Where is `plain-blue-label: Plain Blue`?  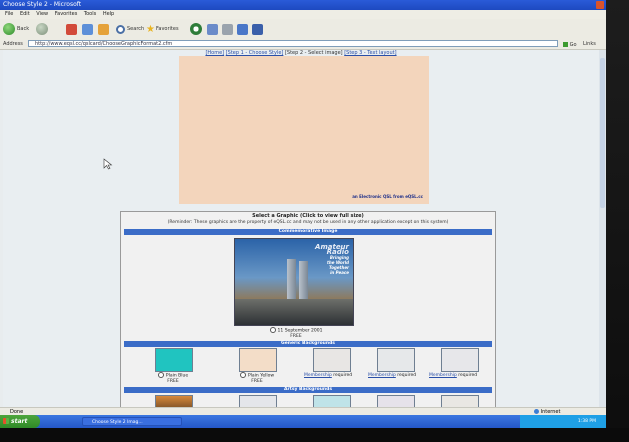
plain-blue-label: Plain Blue is located at coordinates (177, 376).